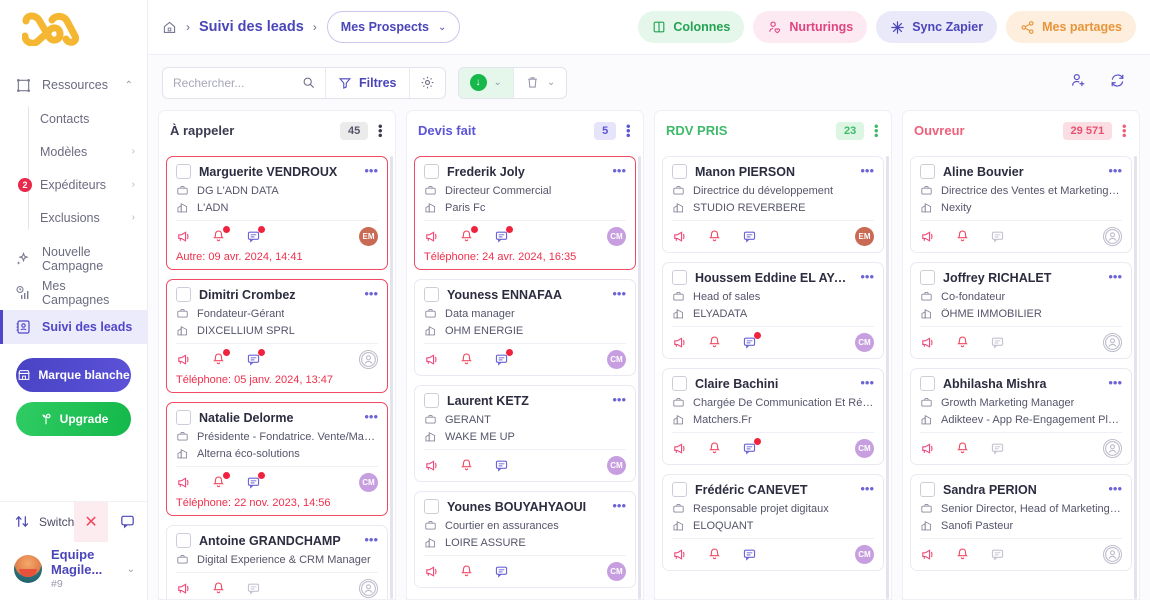 The width and height of the screenshot is (1150, 600). What do you see at coordinates (127, 521) in the screenshot?
I see `chat-bubble-icon` at bounding box center [127, 521].